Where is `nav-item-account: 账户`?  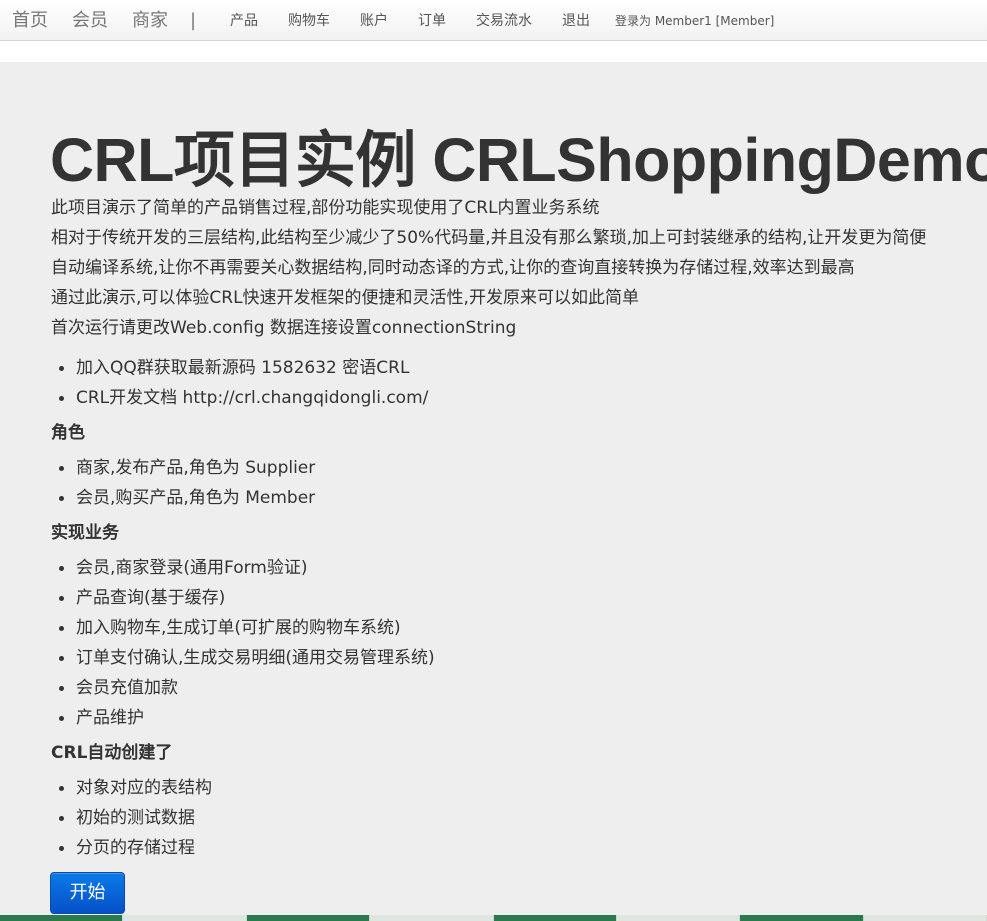 nav-item-account: 账户 is located at coordinates (374, 21).